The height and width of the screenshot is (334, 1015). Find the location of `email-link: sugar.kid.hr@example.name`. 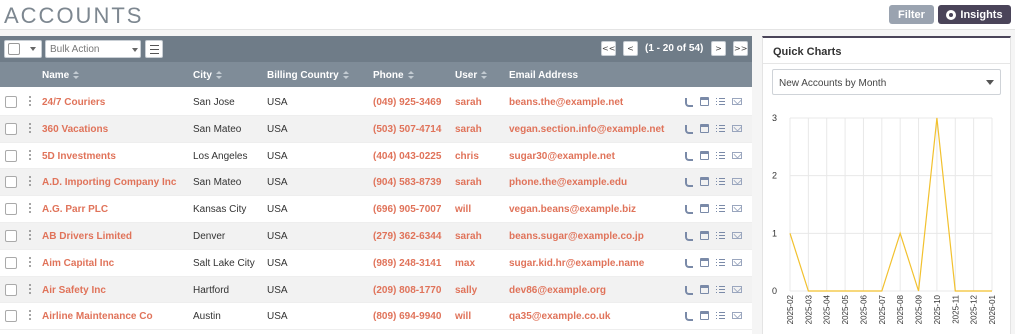

email-link: sugar.kid.hr@example.name is located at coordinates (576, 263).